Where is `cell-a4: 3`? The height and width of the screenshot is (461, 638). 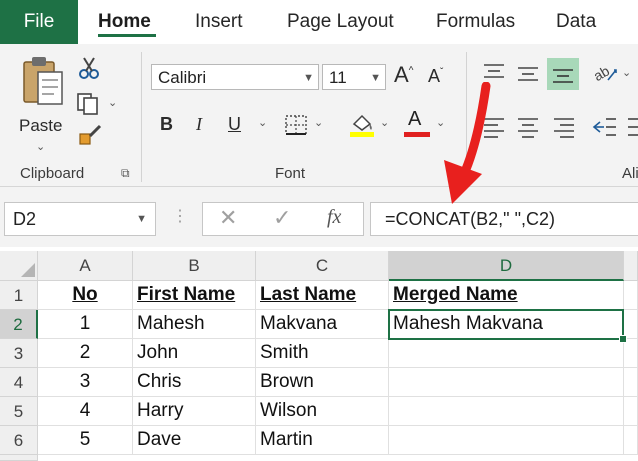
cell-a4: 3 is located at coordinates (85, 382).